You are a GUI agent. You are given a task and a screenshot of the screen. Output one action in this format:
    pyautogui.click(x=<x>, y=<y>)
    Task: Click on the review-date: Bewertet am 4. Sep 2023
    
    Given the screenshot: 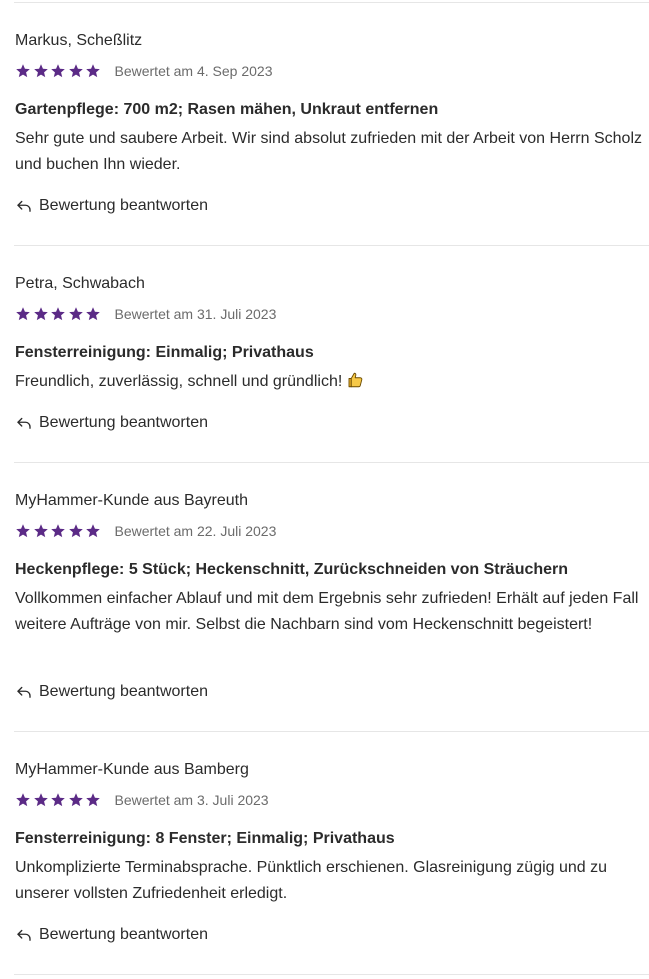 What is the action you would take?
    pyautogui.click(x=193, y=71)
    